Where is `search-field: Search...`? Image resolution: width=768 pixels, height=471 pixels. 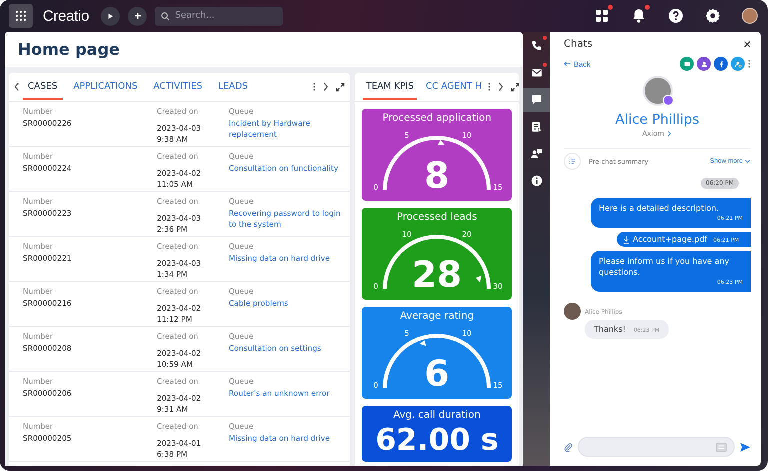 search-field: Search... is located at coordinates (219, 16).